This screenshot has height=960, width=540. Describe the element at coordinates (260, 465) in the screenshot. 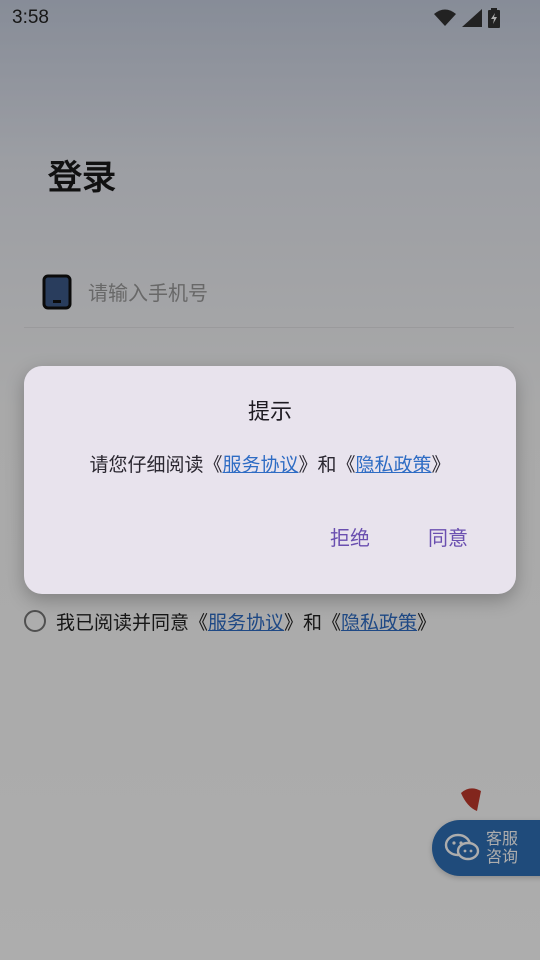

I see `dialog-service-agreement-link: 服务协议` at that location.